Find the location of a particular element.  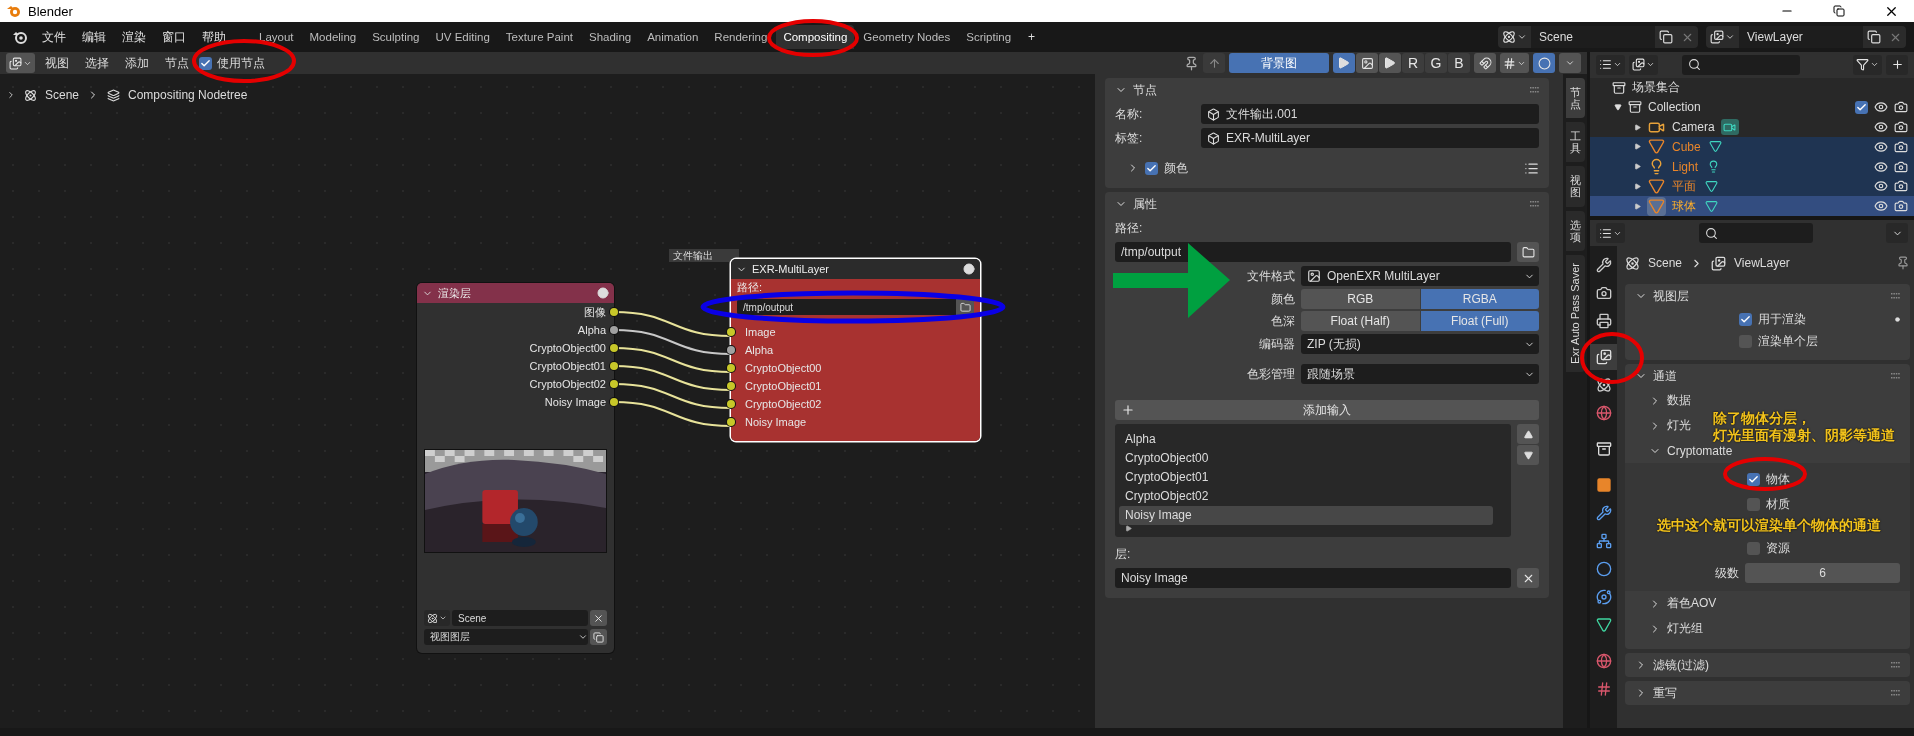

backdrop-button: 背景图 is located at coordinates (1279, 63).